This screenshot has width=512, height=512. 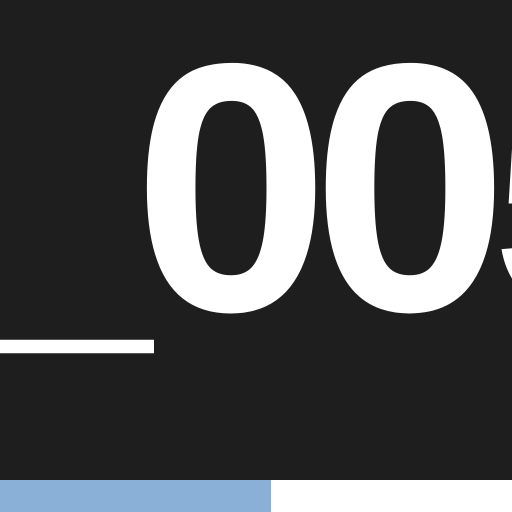 I want to click on progress-bar-fill, so click(x=136, y=496).